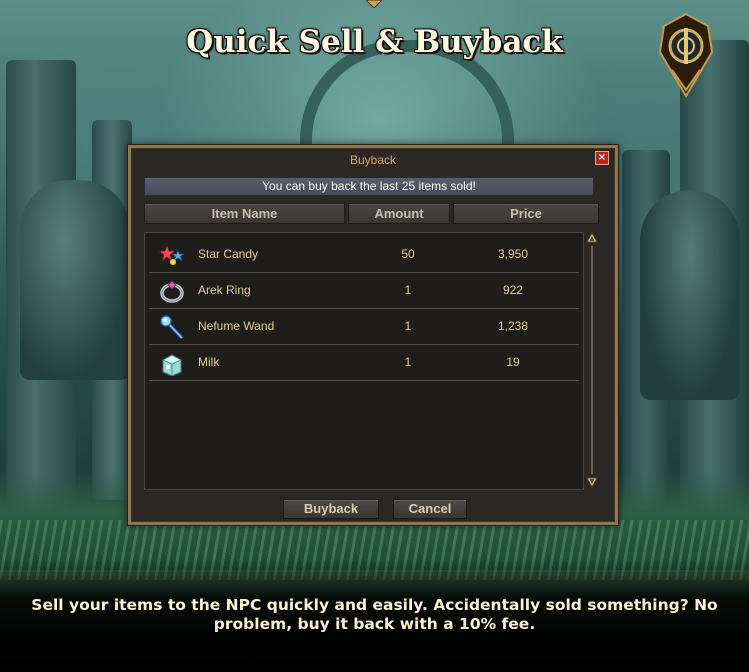  I want to click on item-name: Milk, so click(209, 362).